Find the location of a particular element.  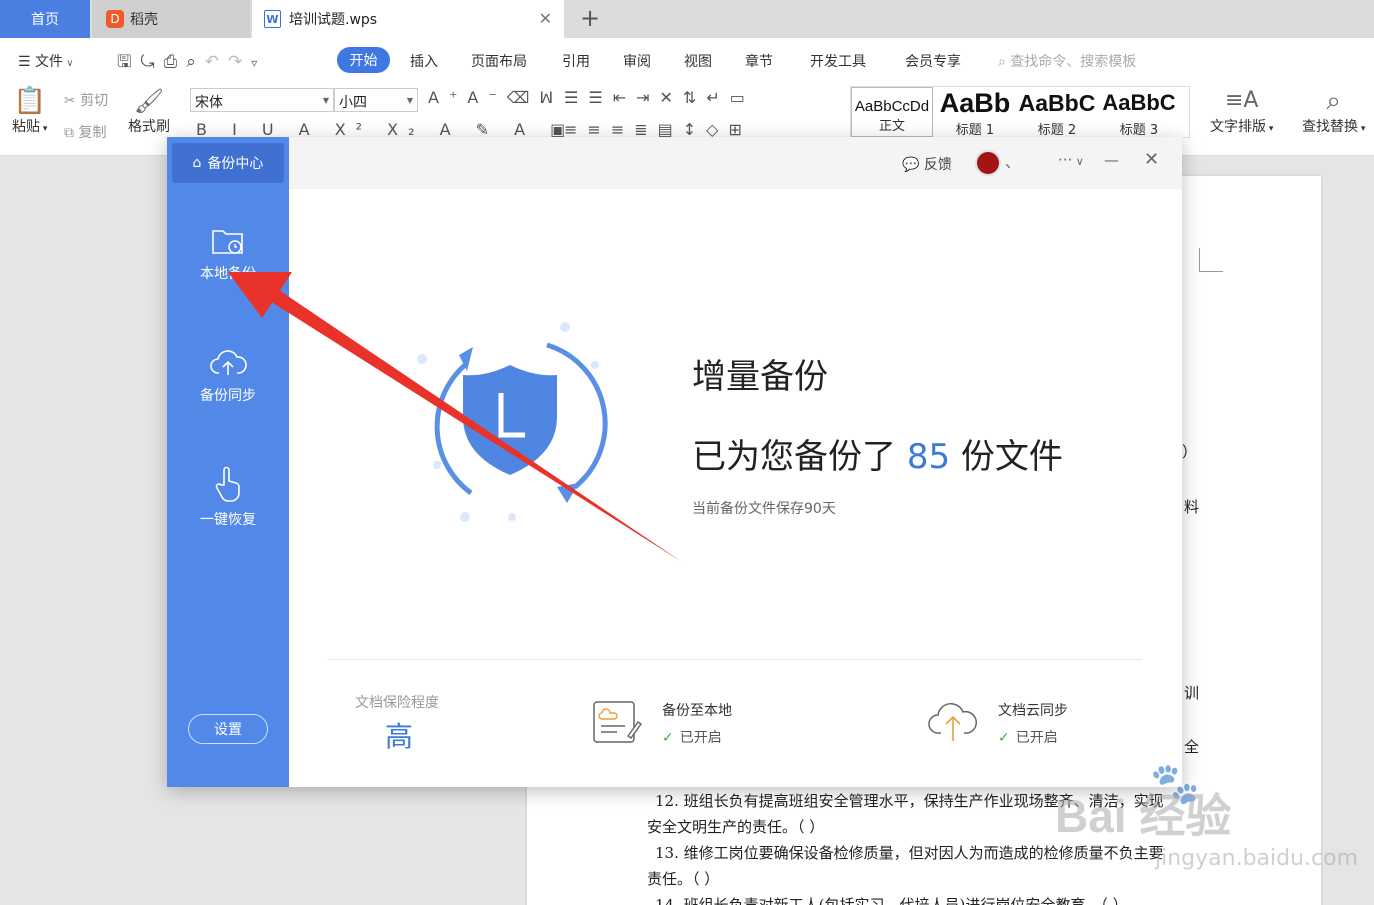

clipboard-icon: 📋 is located at coordinates (29, 101).